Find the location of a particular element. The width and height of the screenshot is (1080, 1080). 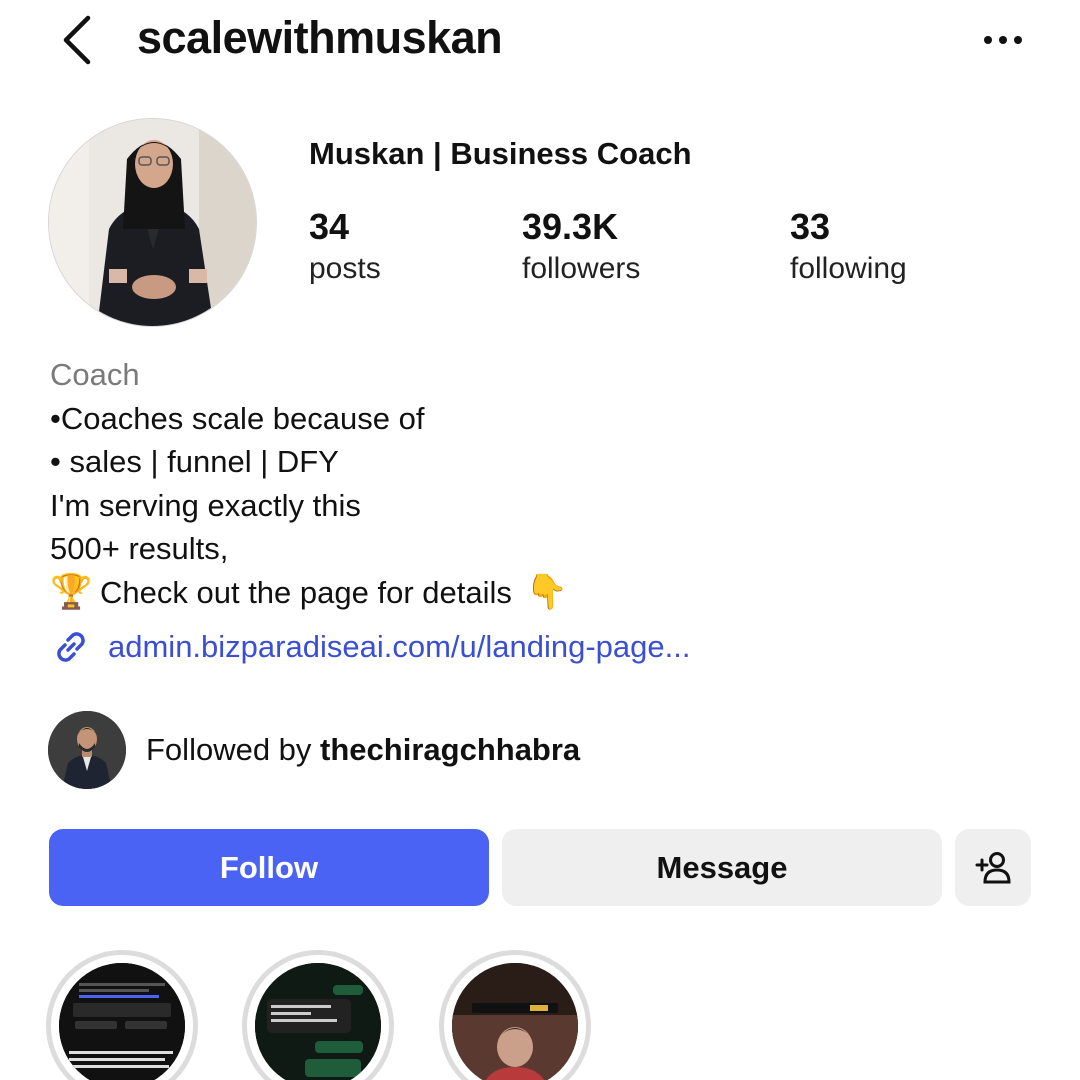

profile-display-name: Muskan | Business Coach is located at coordinates (500, 153).